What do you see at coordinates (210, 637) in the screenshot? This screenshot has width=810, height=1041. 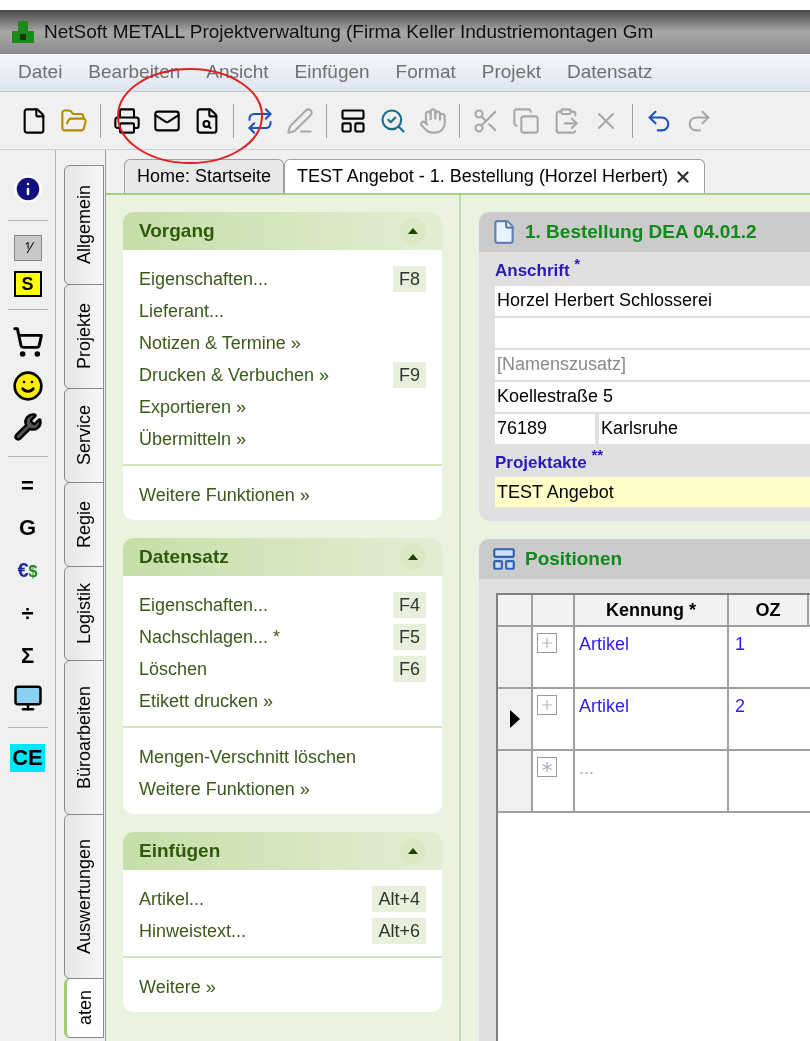 I see `task-link: Nachschlagen... *` at bounding box center [210, 637].